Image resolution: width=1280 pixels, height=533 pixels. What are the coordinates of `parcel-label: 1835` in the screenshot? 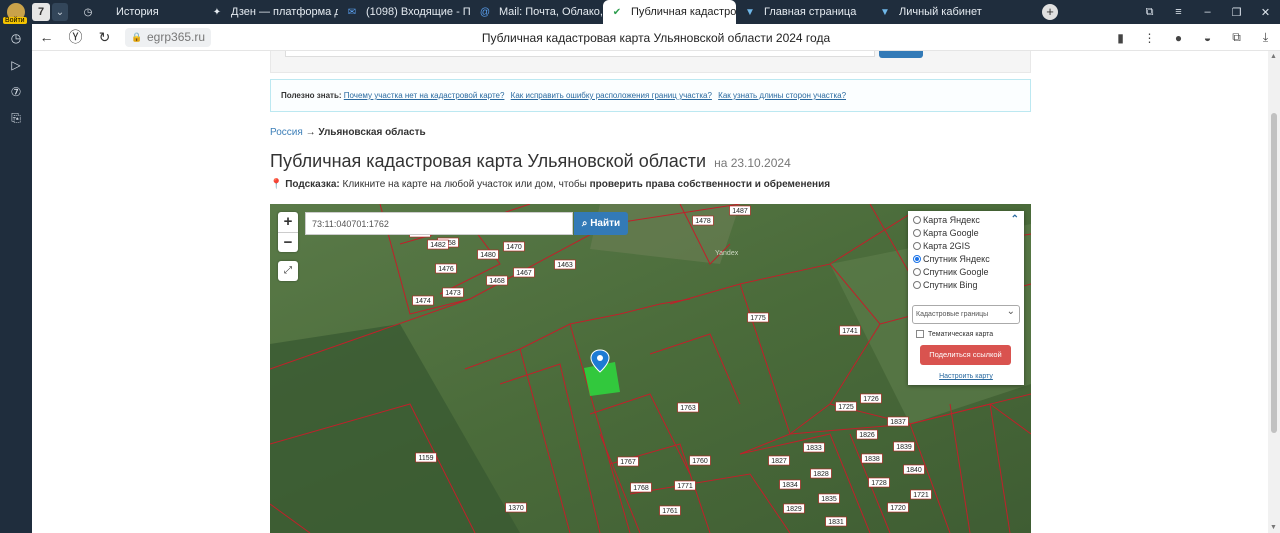 It's located at (829, 498).